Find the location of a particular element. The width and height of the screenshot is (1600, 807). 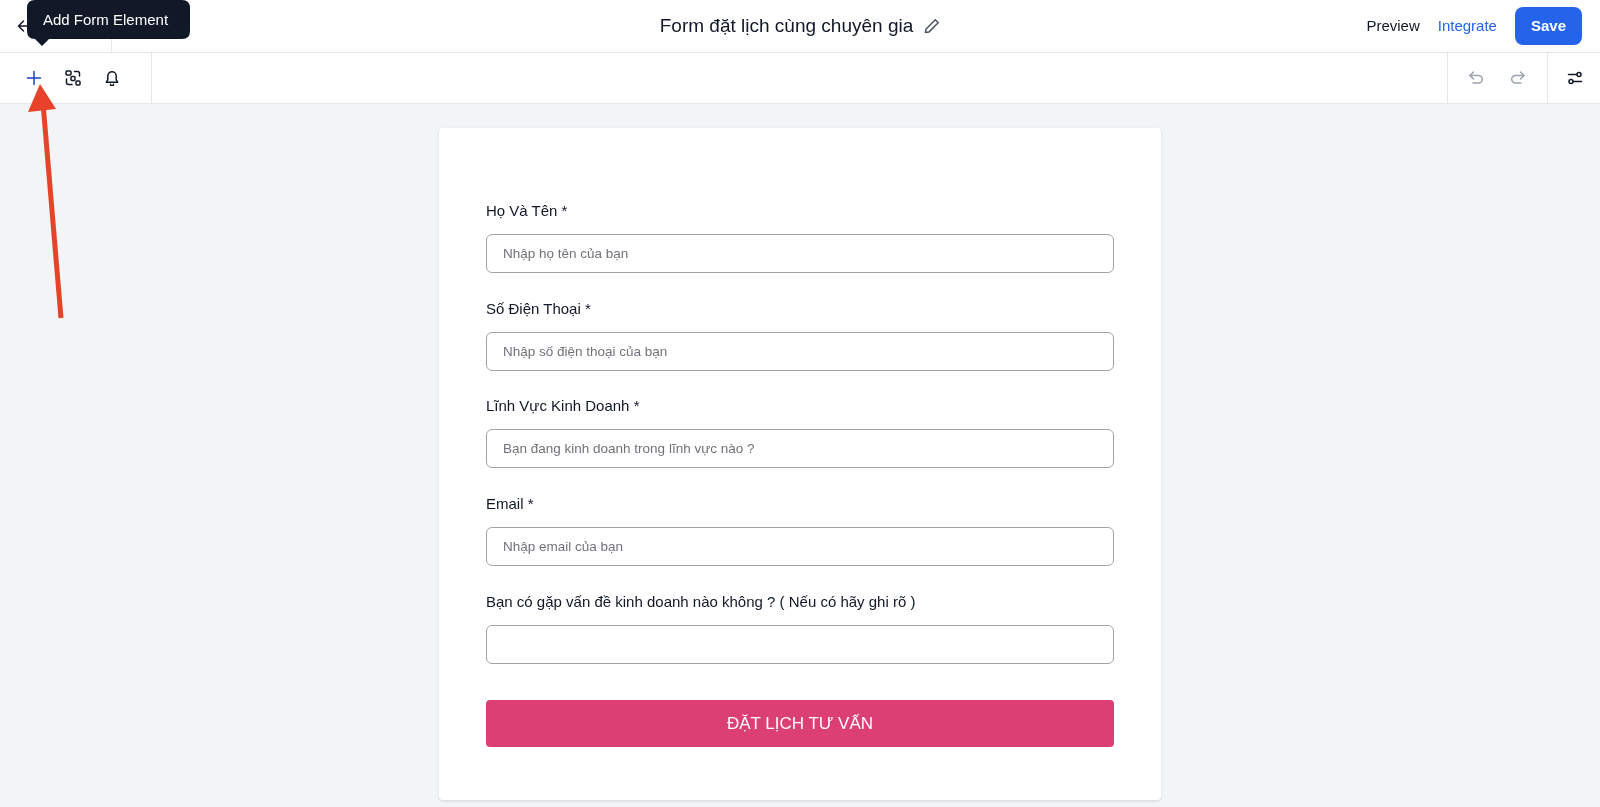

field-label: Lĩnh Vực Kinh Doanh * is located at coordinates (563, 406).